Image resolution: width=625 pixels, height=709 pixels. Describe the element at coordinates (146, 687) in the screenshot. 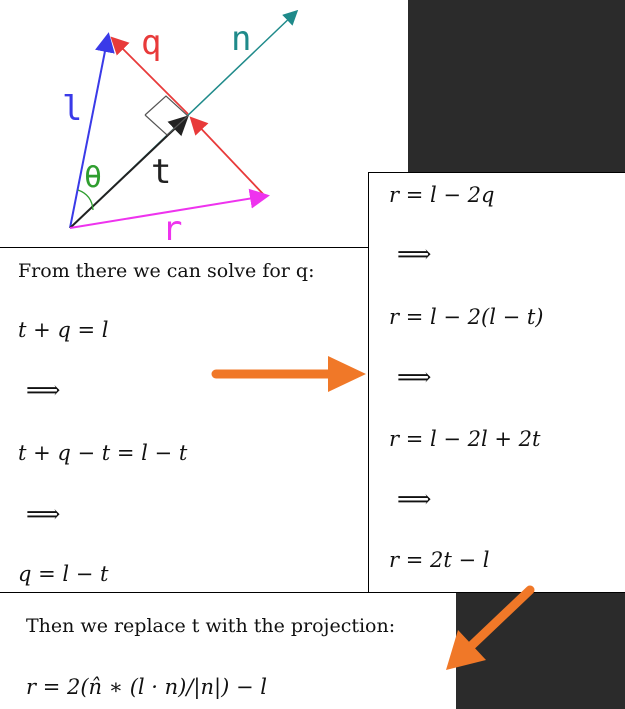

I see `final-formula: r = 2(n̂ ∗ (l · n)/|n|) − l` at that location.